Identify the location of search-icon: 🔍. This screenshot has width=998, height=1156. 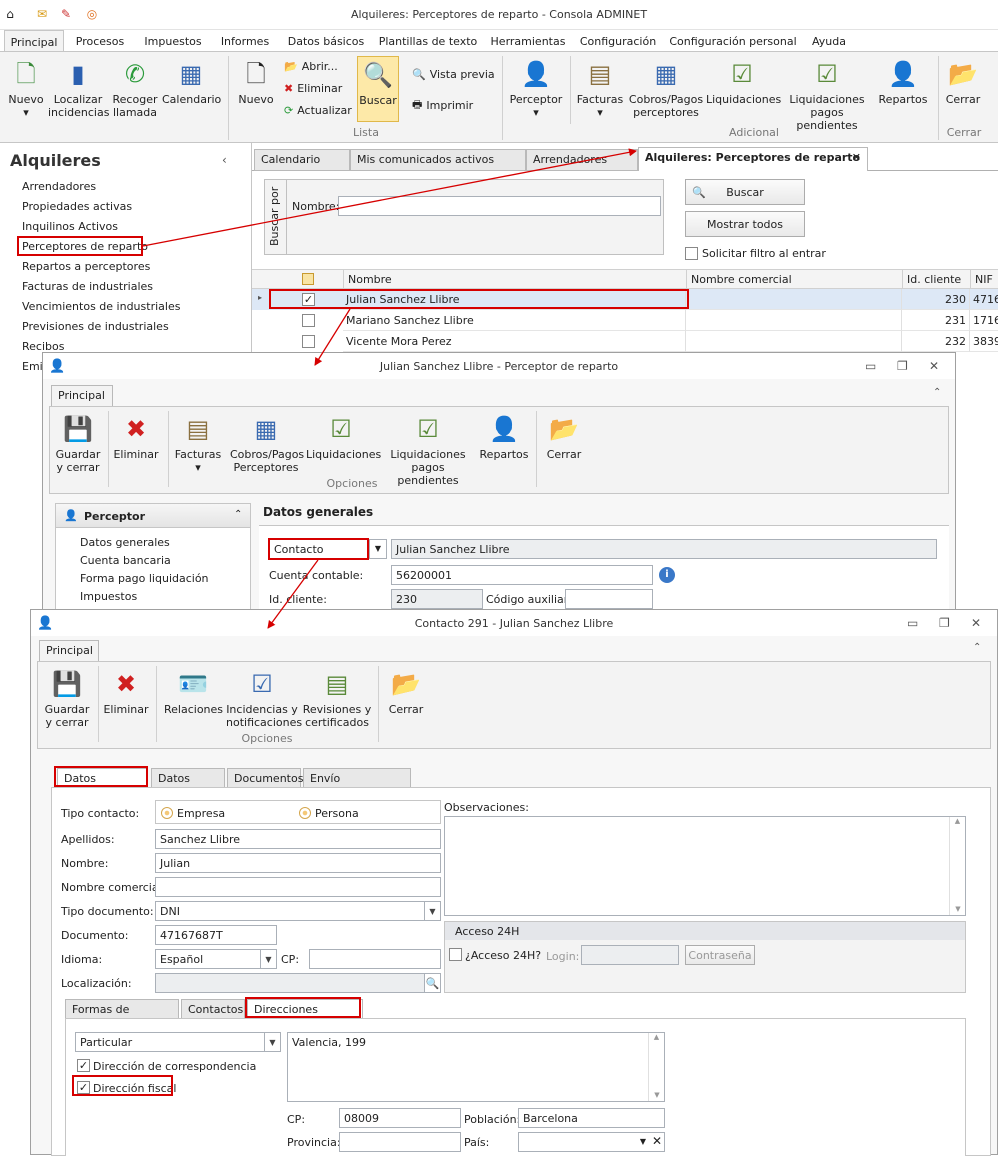
(432, 983).